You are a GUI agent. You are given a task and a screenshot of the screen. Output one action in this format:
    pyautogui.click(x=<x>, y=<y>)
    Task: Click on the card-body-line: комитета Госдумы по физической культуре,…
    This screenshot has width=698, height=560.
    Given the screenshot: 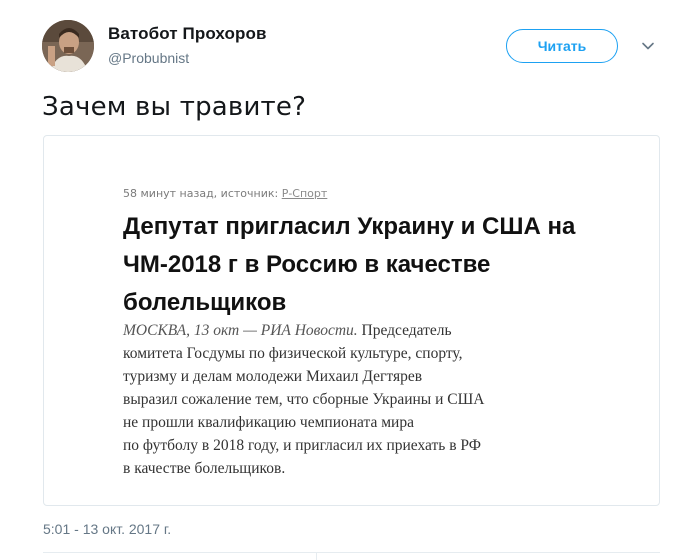 What is the action you would take?
    pyautogui.click(x=293, y=353)
    